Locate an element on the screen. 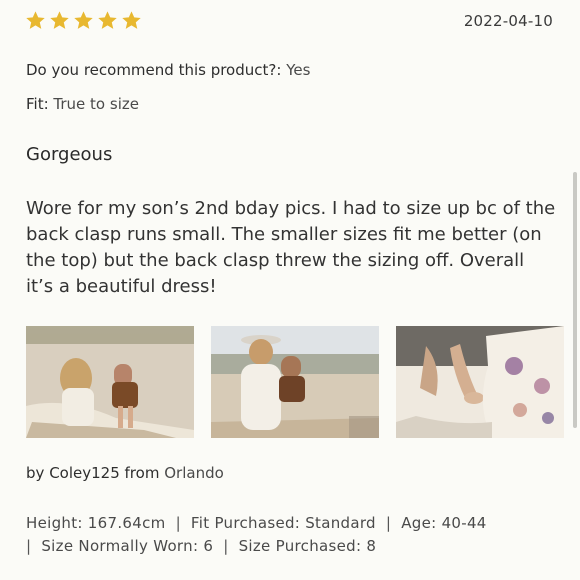 The height and width of the screenshot is (580, 580). scrollbar is located at coordinates (575, 300).